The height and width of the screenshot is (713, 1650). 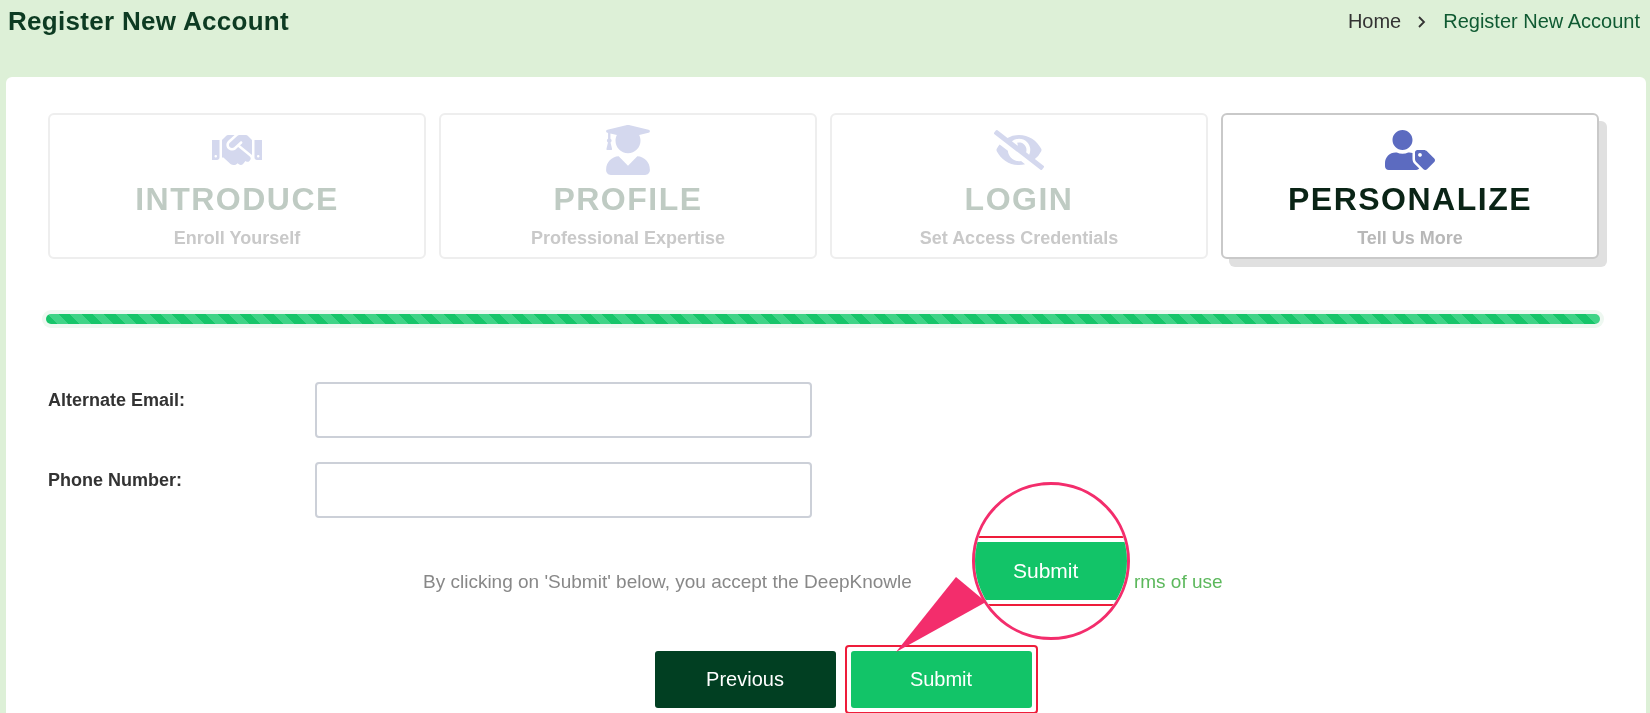 What do you see at coordinates (1178, 581) in the screenshot?
I see `terms-link: rms of use` at bounding box center [1178, 581].